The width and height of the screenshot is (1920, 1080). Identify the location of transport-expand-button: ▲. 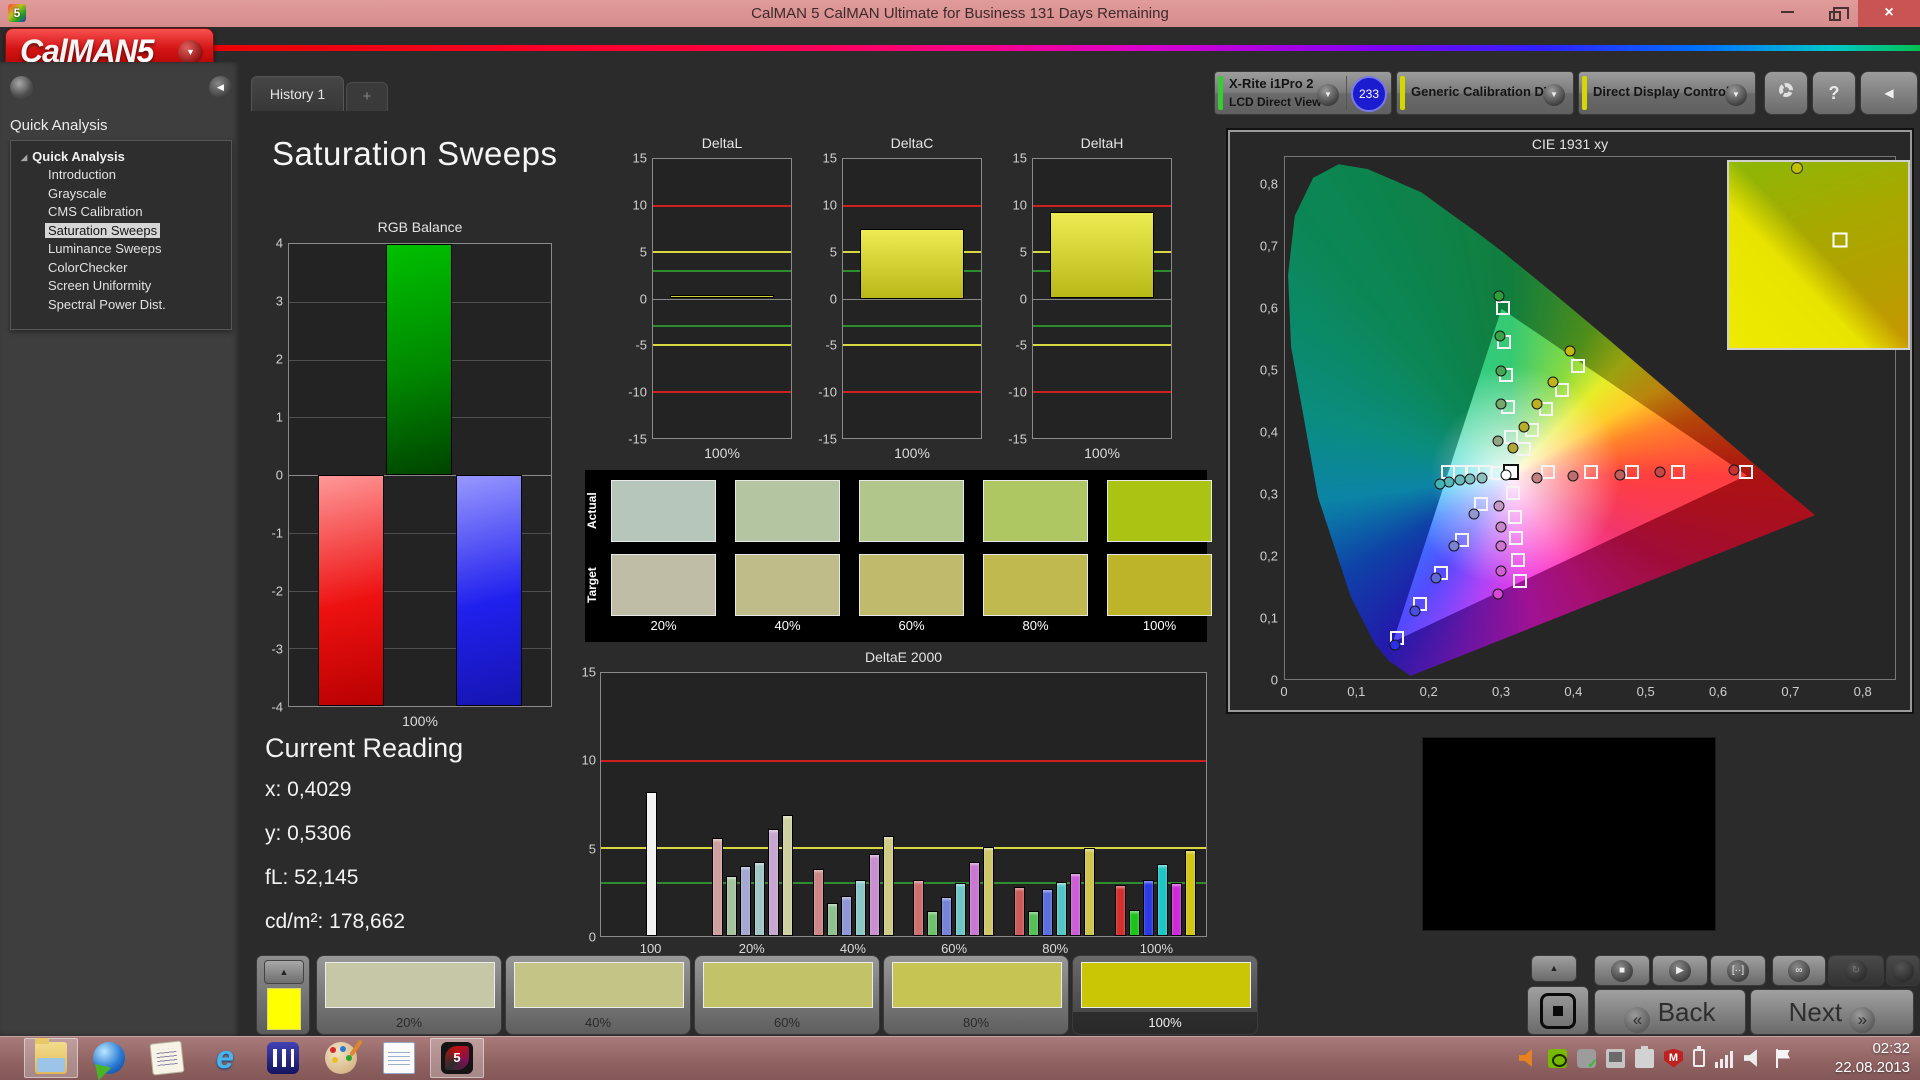
(1554, 968).